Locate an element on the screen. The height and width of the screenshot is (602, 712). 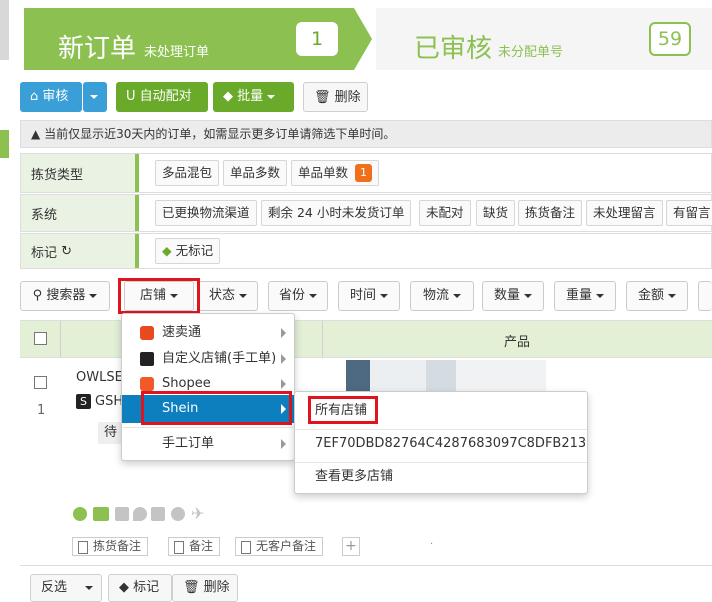
location-icon is located at coordinates (140, 514).